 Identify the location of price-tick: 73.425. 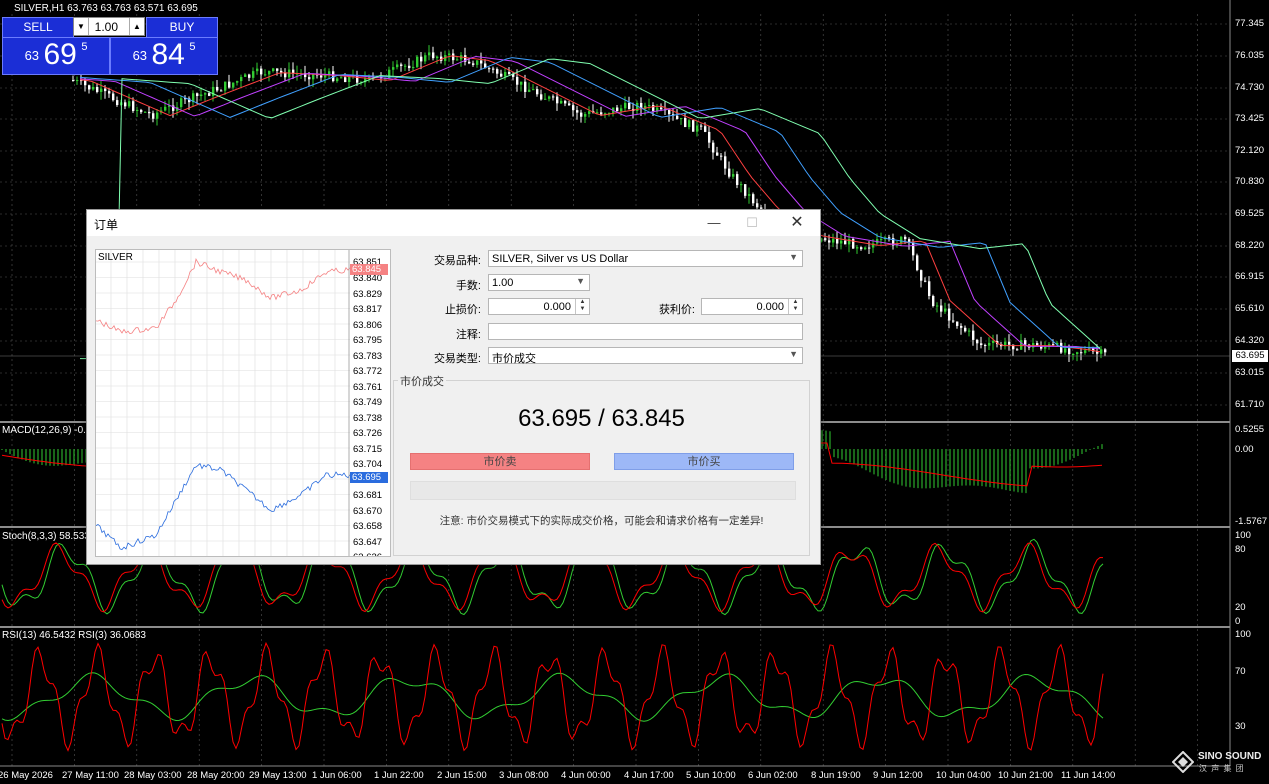
(1250, 118).